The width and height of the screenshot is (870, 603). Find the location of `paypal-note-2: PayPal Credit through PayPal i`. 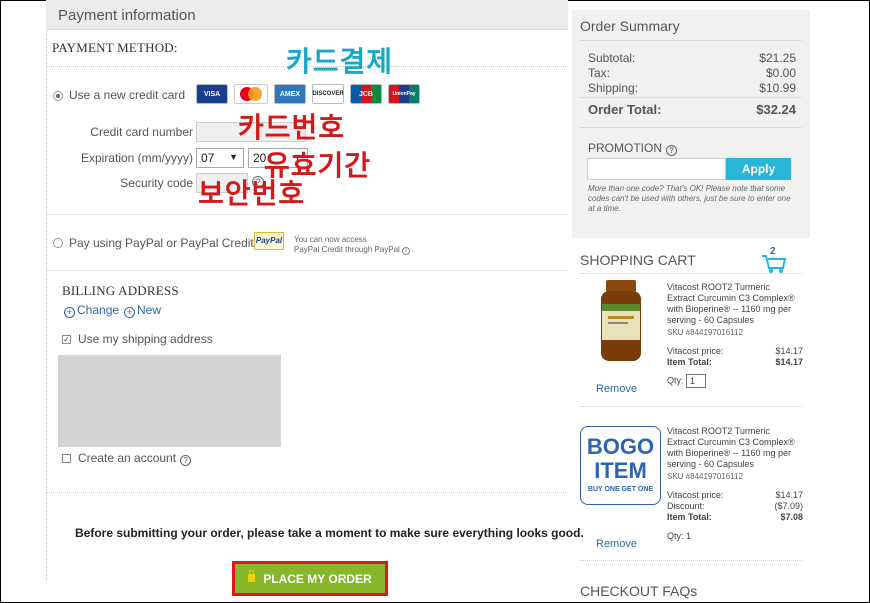

paypal-note-2: PayPal Credit through PayPal i is located at coordinates (352, 249).